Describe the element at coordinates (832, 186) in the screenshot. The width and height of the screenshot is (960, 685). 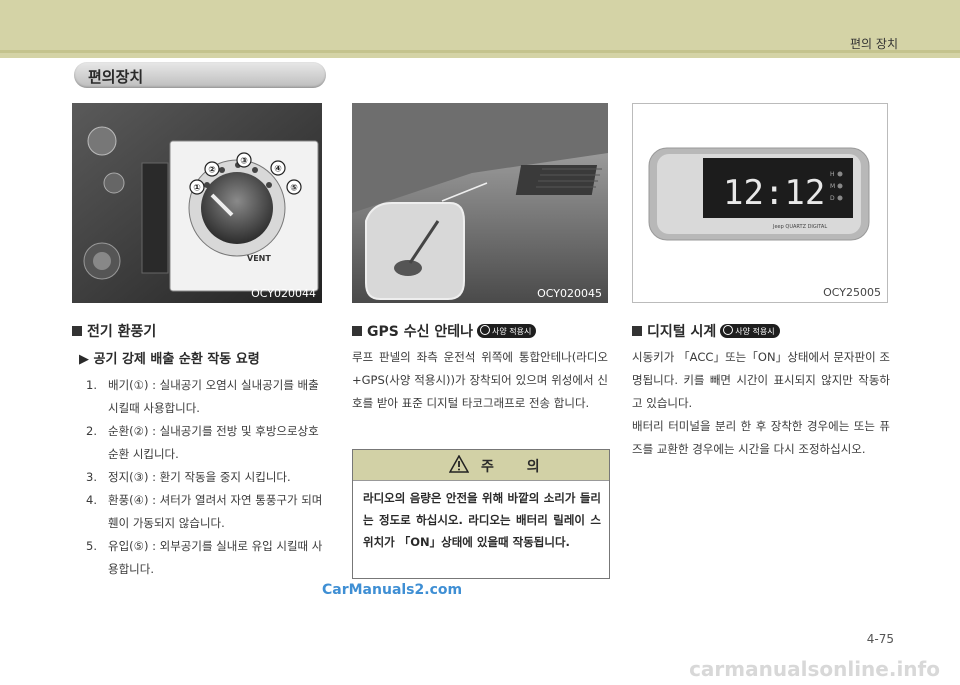
I see `clock-side-letter-m: M` at that location.